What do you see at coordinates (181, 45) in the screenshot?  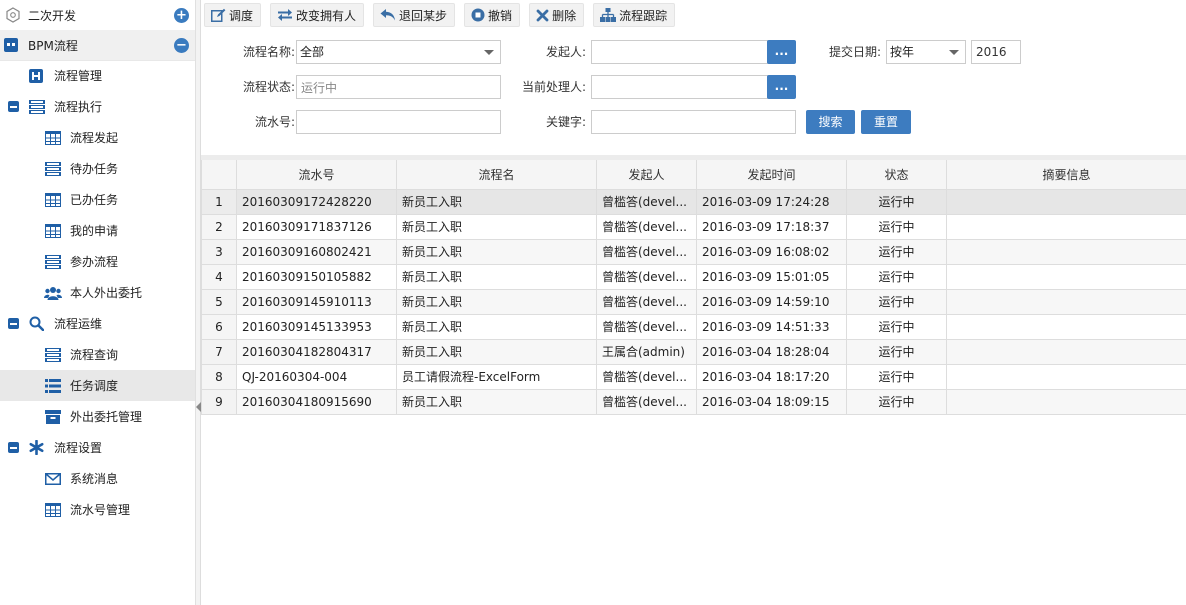 I see `collapse-minus-icon: −` at bounding box center [181, 45].